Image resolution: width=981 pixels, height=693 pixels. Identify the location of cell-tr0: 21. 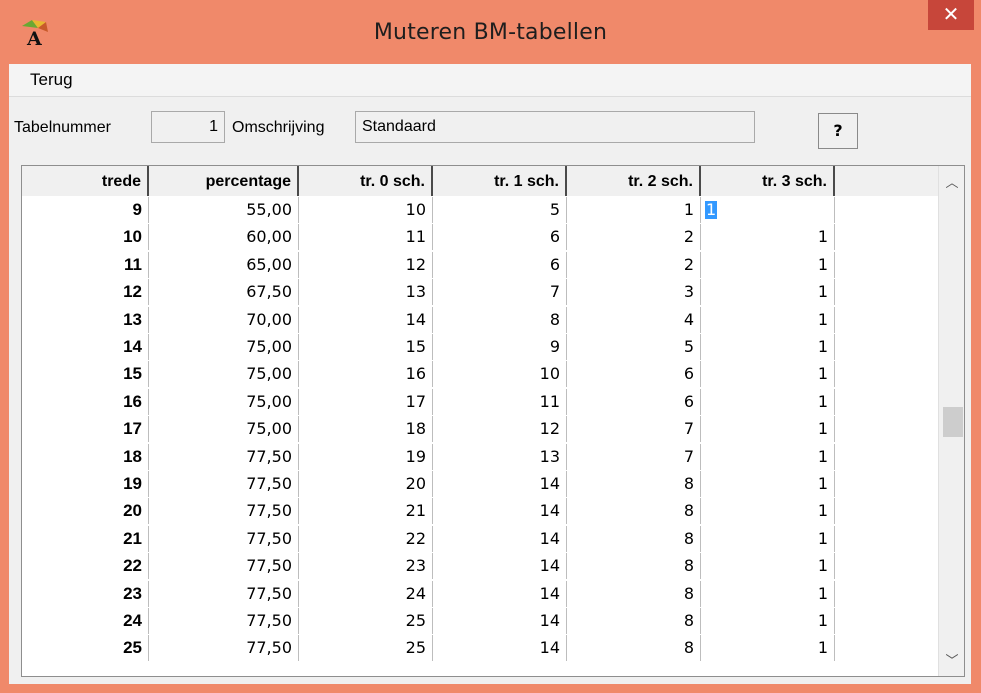
(366, 511).